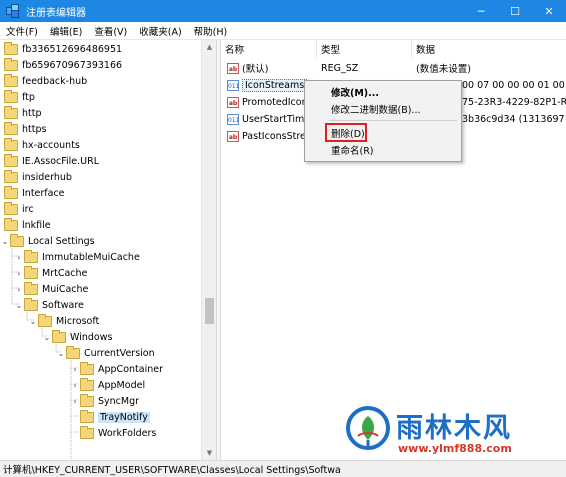 The width and height of the screenshot is (566, 477). I want to click on tree-item: IE.AssocFile.URL, so click(51, 161).